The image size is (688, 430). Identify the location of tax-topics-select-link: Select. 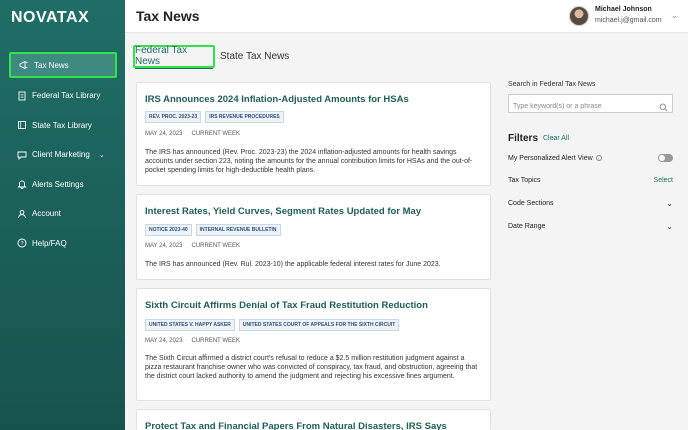
(663, 180).